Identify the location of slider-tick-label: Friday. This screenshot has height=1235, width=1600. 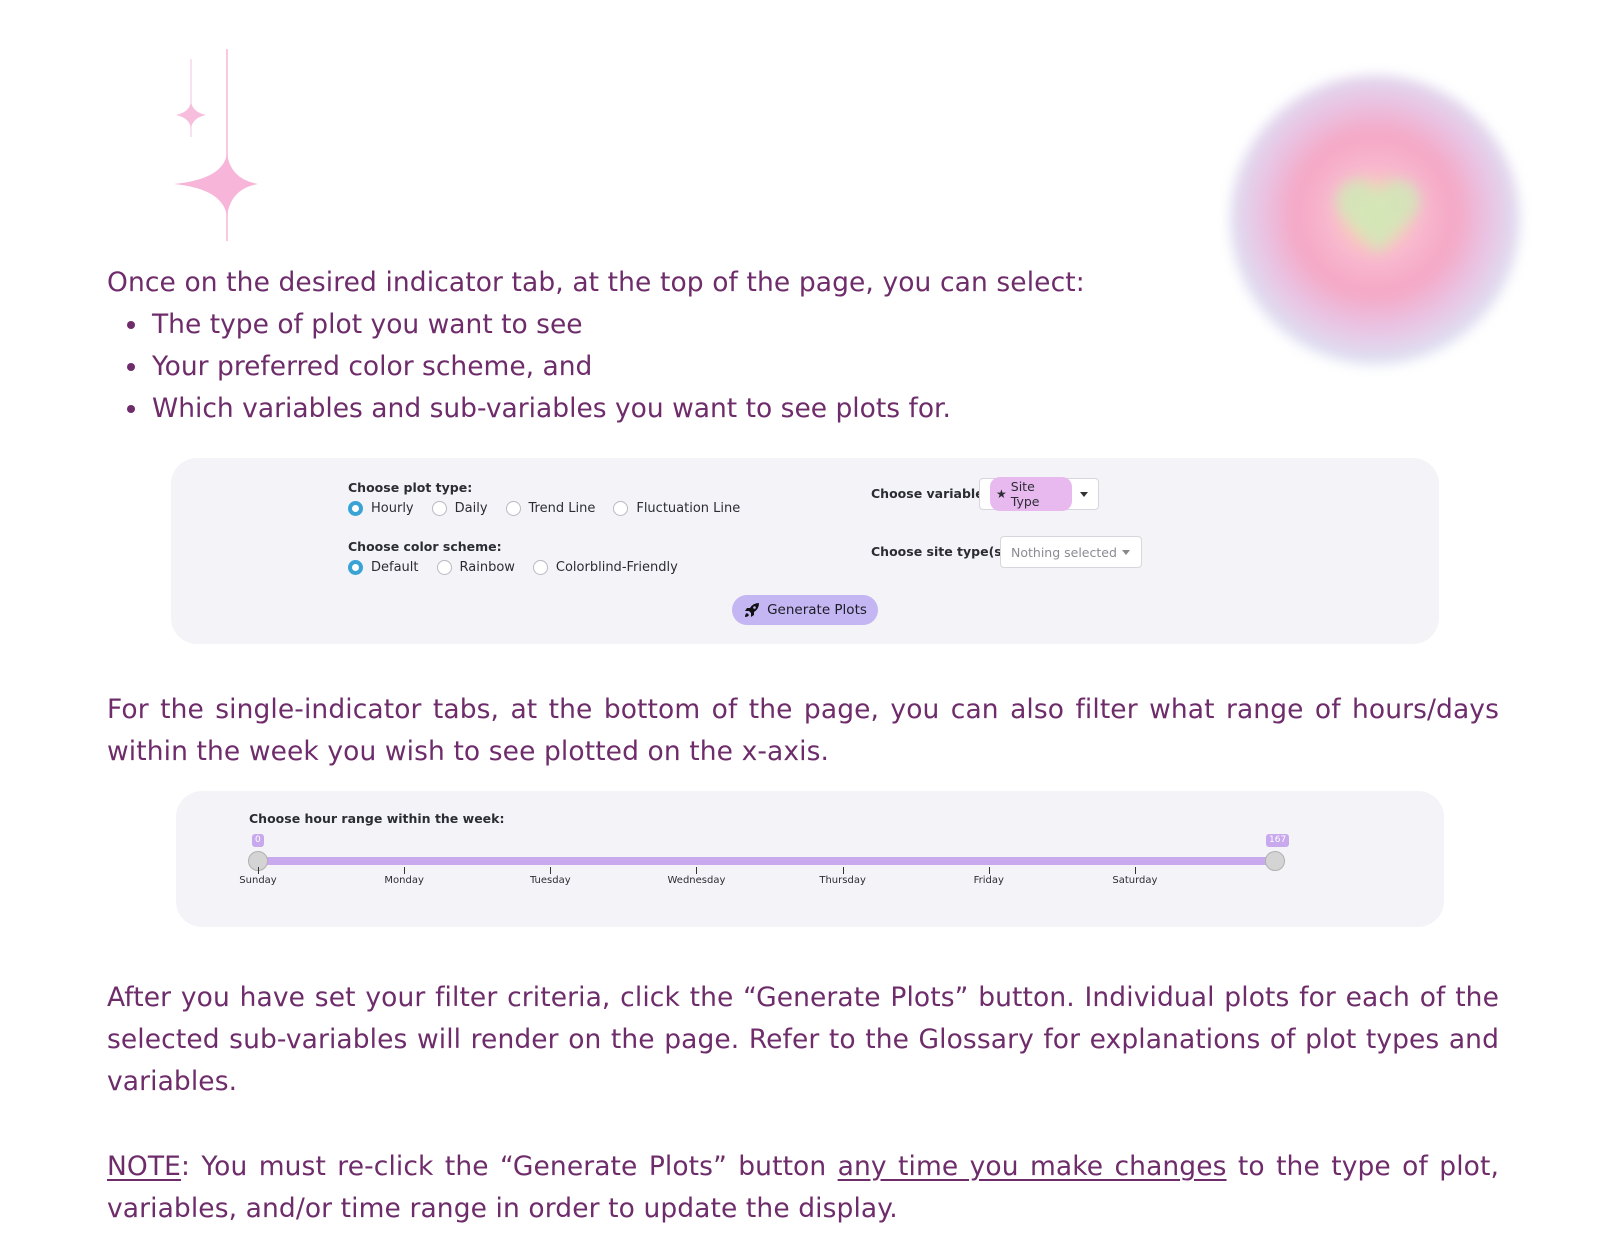
(988, 880).